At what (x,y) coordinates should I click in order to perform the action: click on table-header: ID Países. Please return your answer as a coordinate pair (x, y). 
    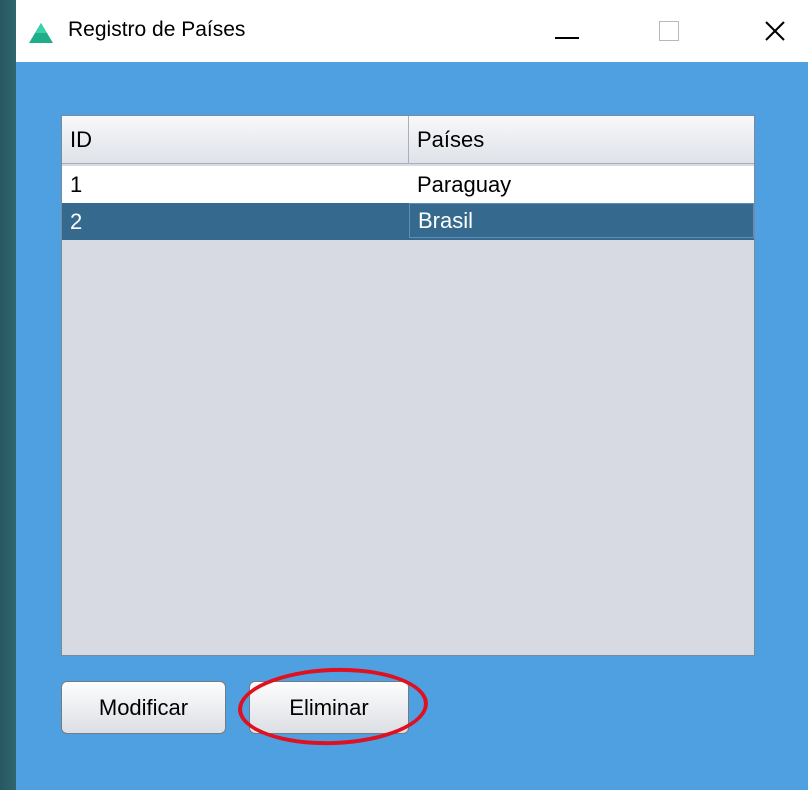
    Looking at the image, I should click on (408, 140).